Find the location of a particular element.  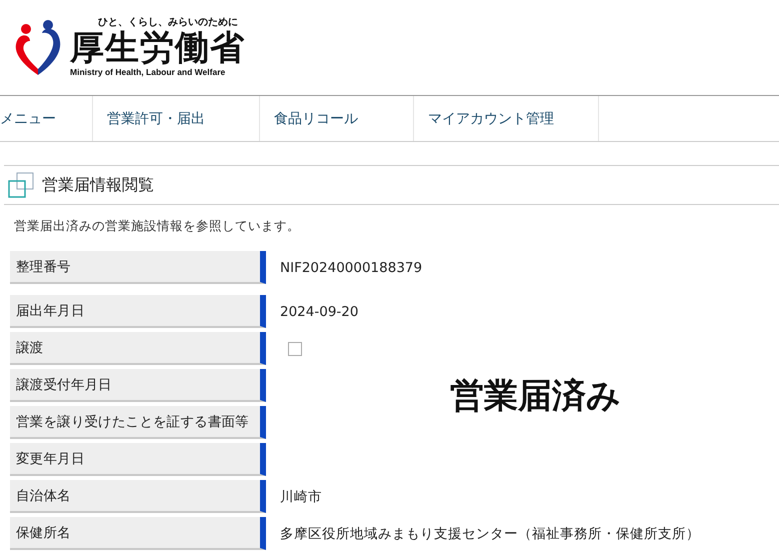

squares-icon is located at coordinates (21, 185).